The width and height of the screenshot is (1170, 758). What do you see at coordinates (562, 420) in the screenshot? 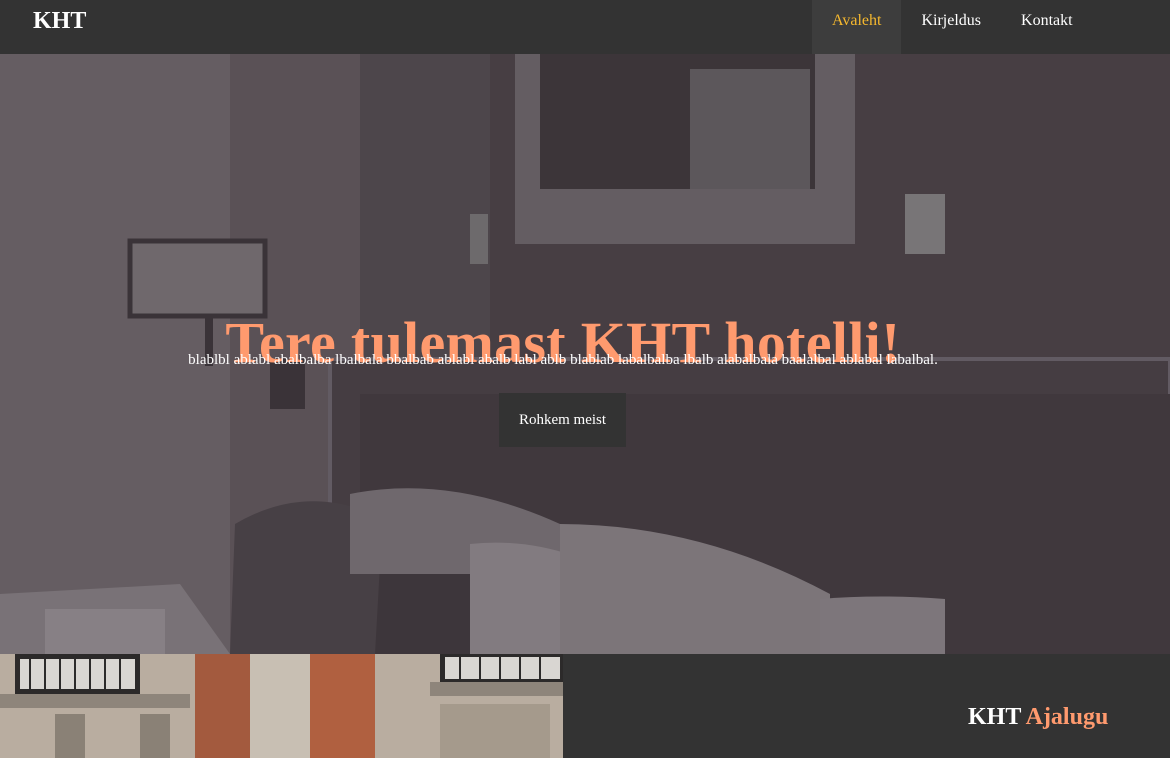
I see `more-about-us-button: Rohkem meist` at bounding box center [562, 420].